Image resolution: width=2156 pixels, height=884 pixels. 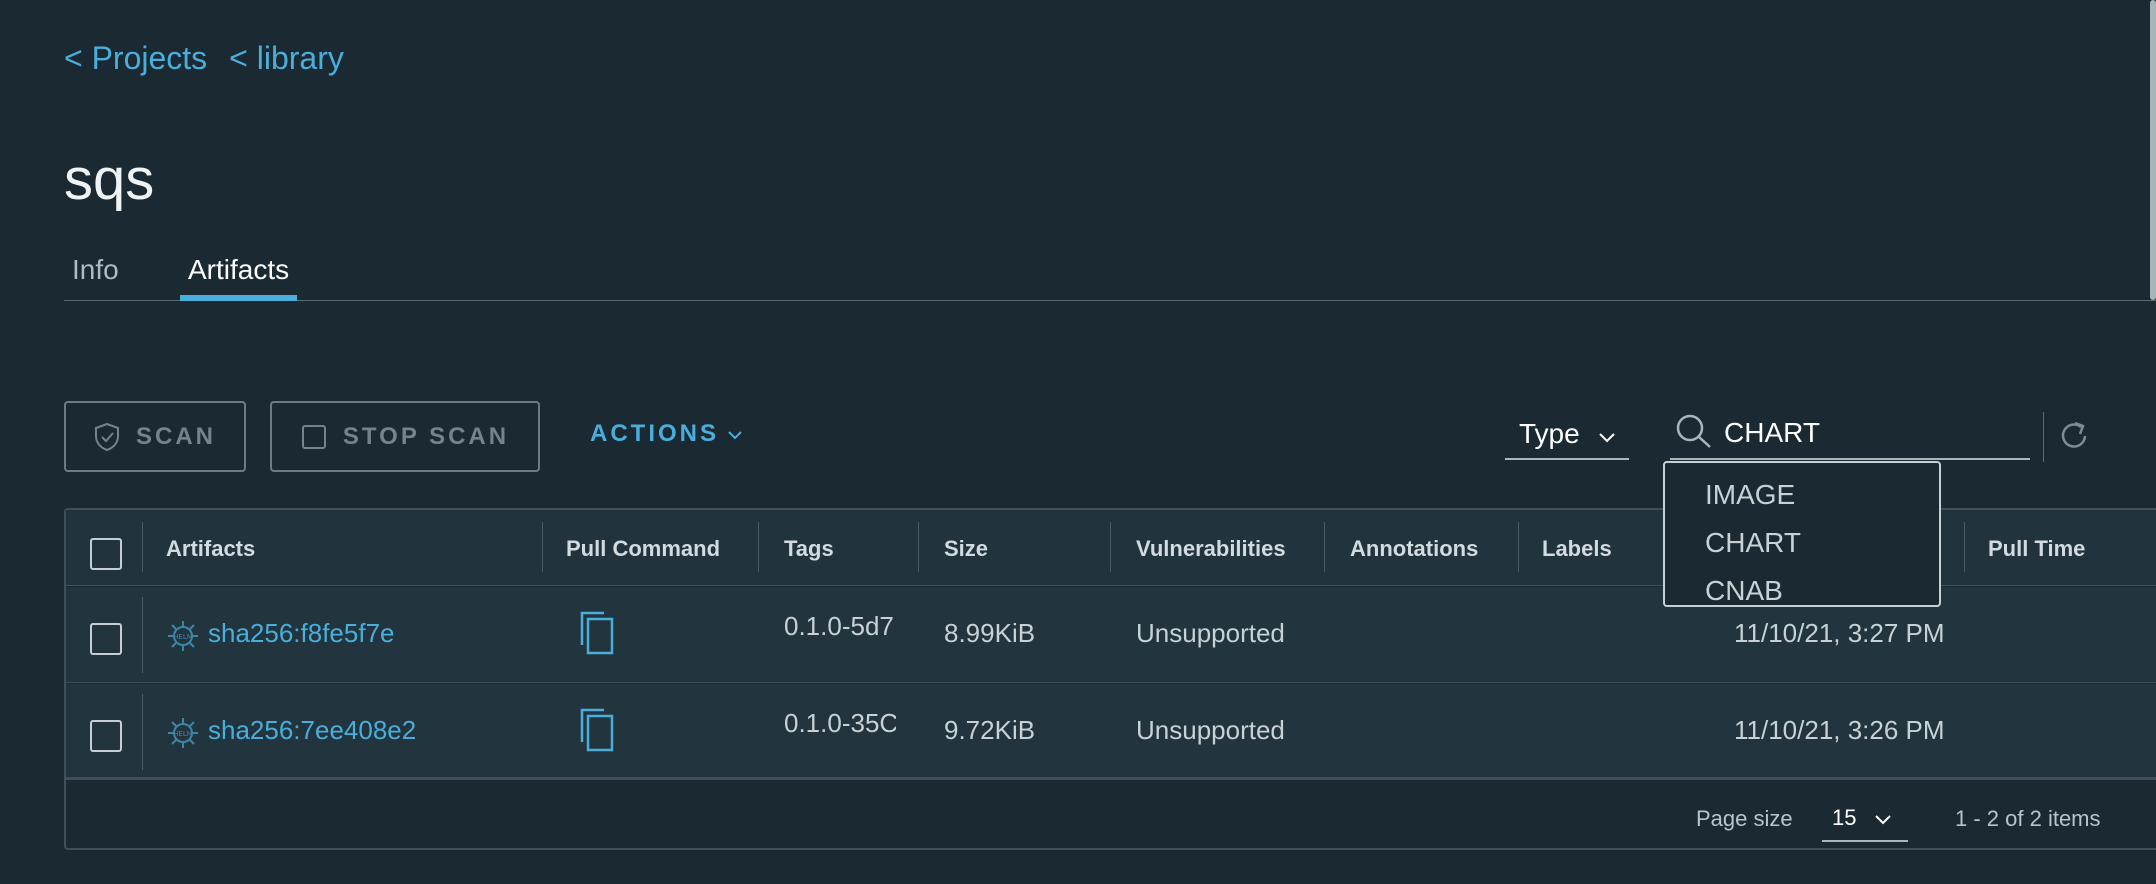 I want to click on page-size-select: 15, so click(x=1865, y=819).